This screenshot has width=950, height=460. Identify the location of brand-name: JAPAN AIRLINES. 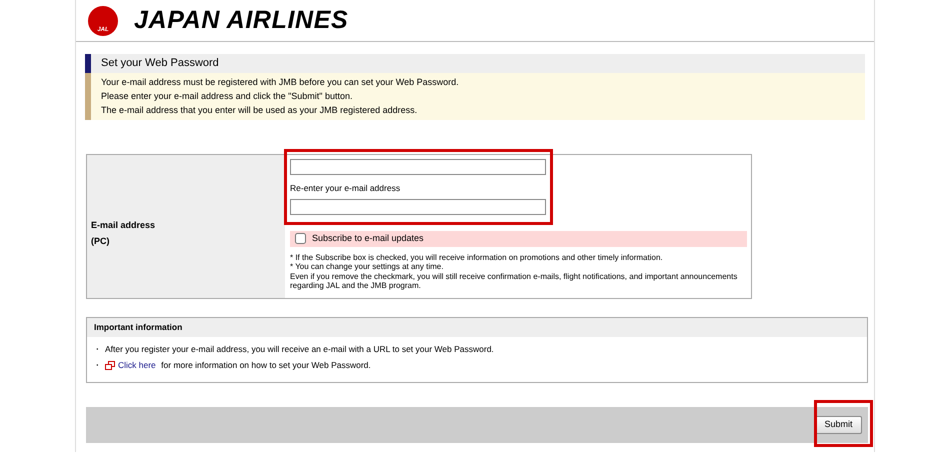
(241, 20).